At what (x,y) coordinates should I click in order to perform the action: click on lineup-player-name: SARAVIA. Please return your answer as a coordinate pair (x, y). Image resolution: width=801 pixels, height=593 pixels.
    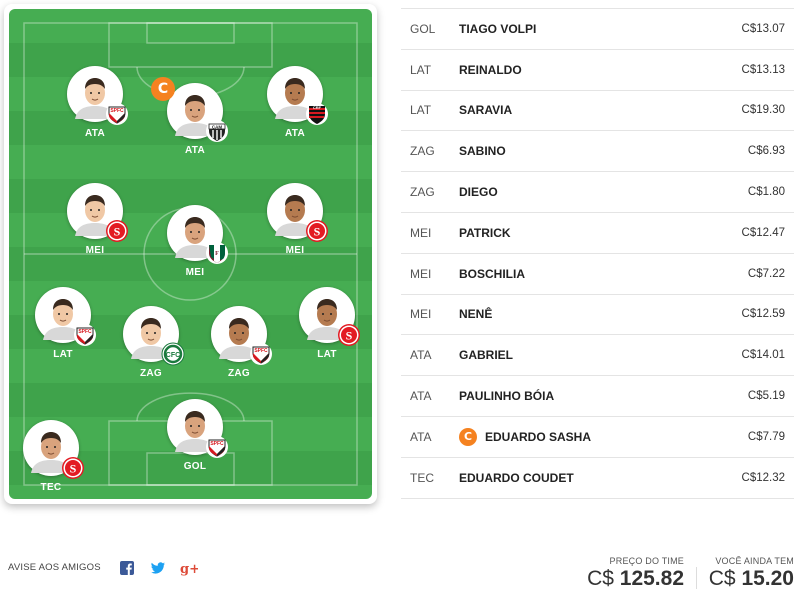
    Looking at the image, I should click on (581, 110).